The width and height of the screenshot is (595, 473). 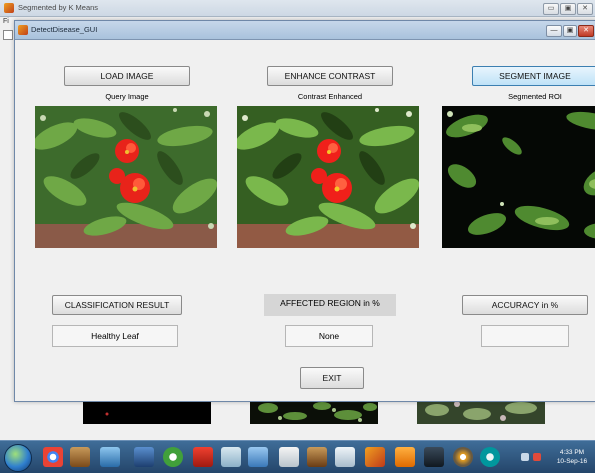 I want to click on note-icon, so click(x=258, y=457).